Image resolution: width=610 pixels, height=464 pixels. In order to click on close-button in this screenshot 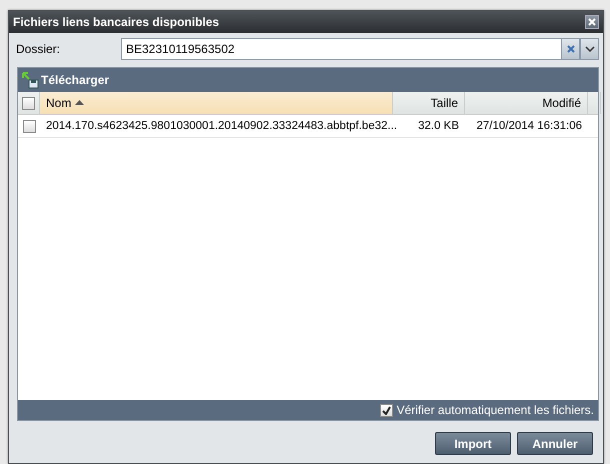, I will do `click(592, 22)`.